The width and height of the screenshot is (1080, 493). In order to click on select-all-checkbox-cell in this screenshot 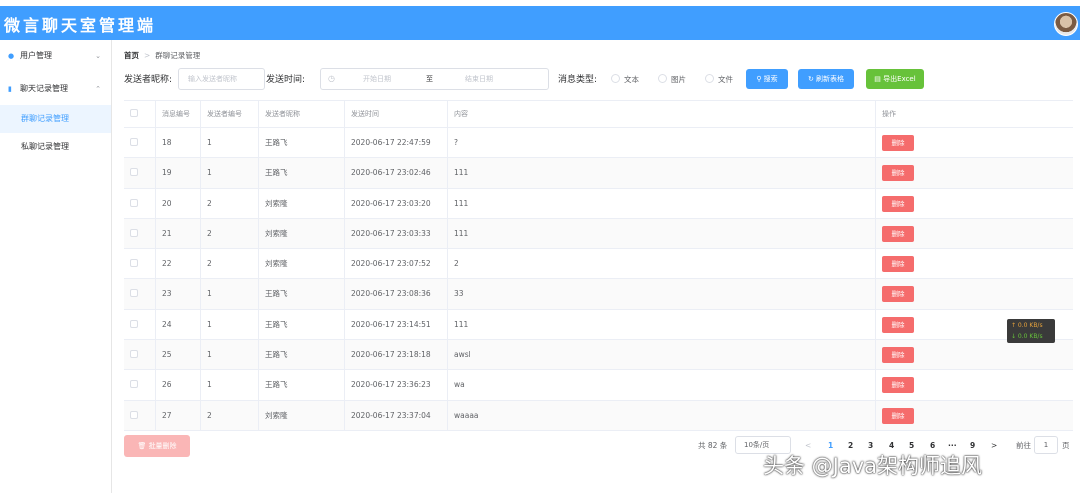, I will do `click(139, 114)`.